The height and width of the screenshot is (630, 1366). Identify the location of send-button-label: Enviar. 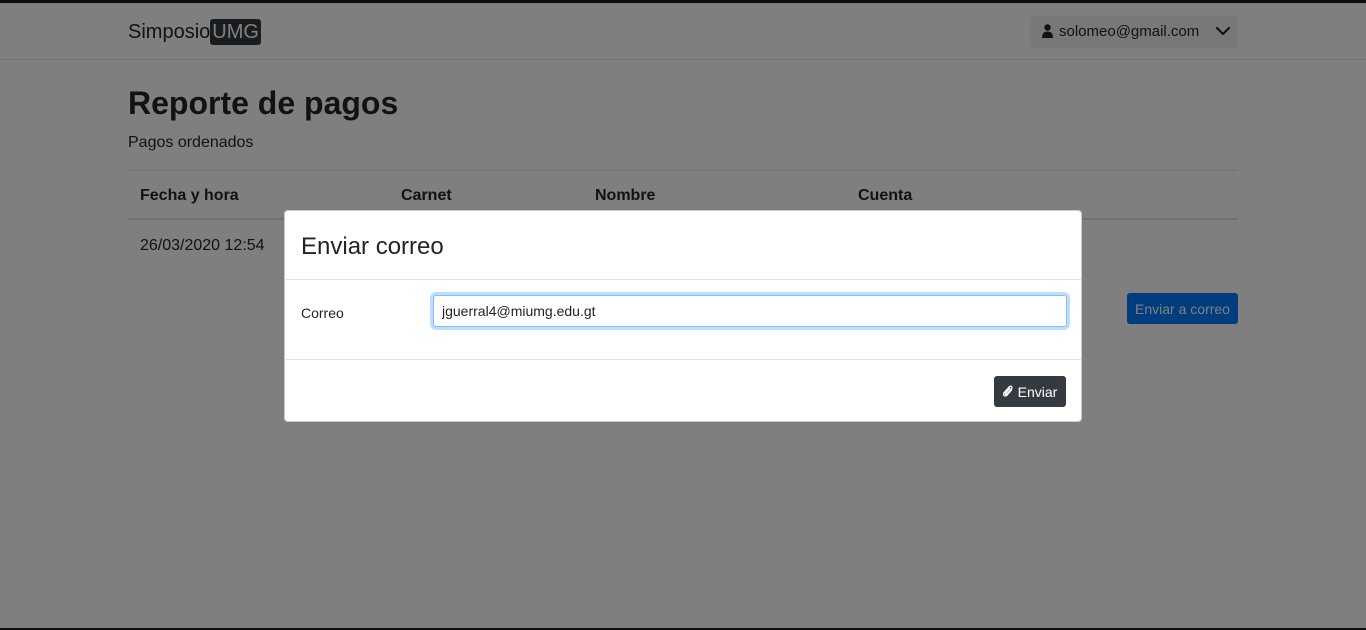
(1037, 391).